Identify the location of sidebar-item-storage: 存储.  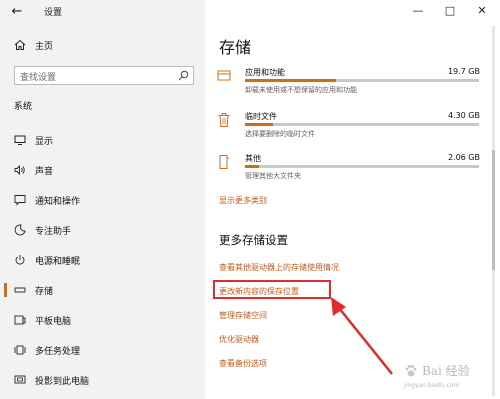
(102, 290).